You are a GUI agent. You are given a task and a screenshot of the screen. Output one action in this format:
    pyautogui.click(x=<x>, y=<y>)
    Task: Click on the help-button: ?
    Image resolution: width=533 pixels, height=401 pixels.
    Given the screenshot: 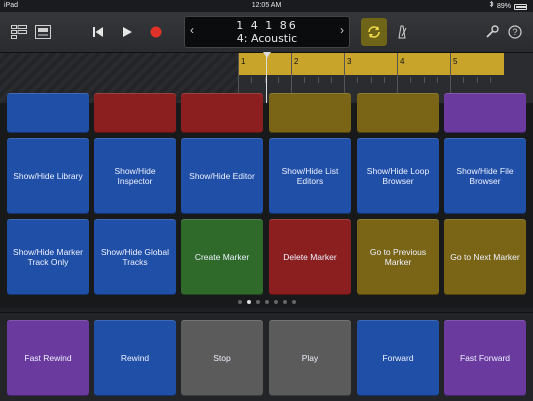 What is the action you would take?
    pyautogui.click(x=515, y=32)
    